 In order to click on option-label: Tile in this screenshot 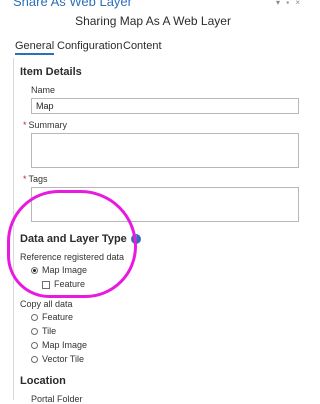, I will do `click(49, 331)`.